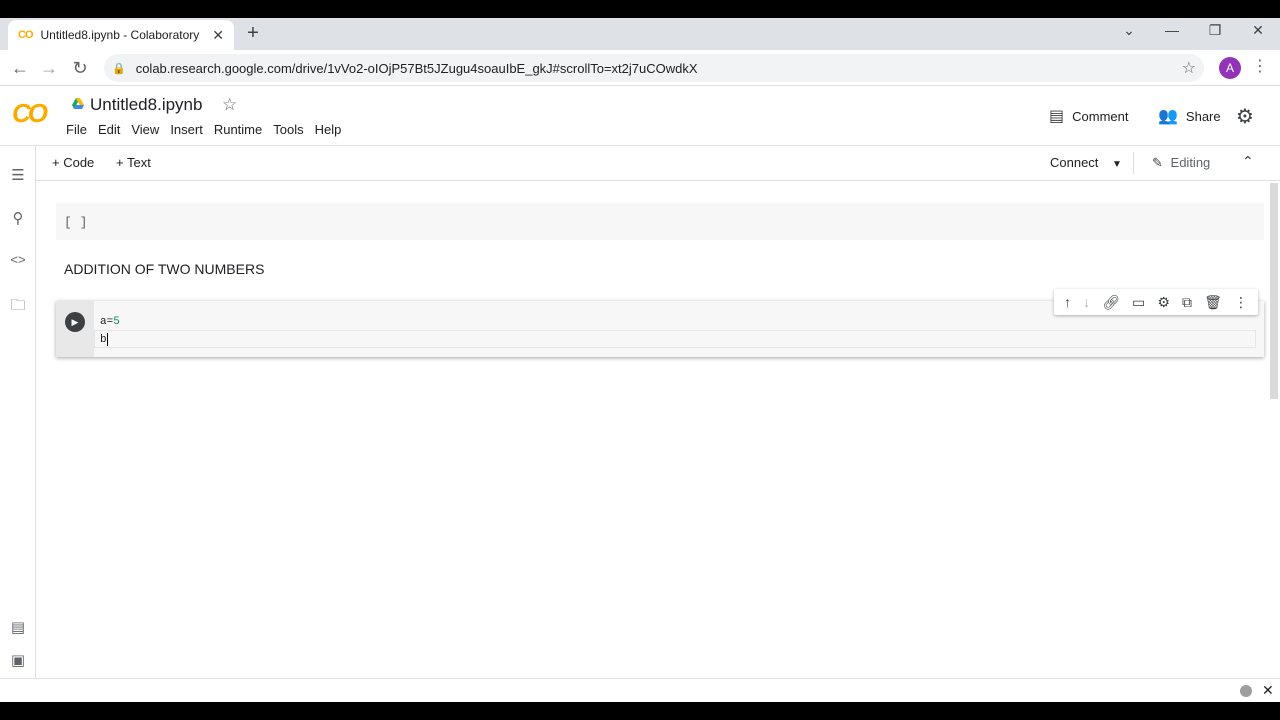  What do you see at coordinates (640, 690) in the screenshot?
I see `status-bar: ✕` at bounding box center [640, 690].